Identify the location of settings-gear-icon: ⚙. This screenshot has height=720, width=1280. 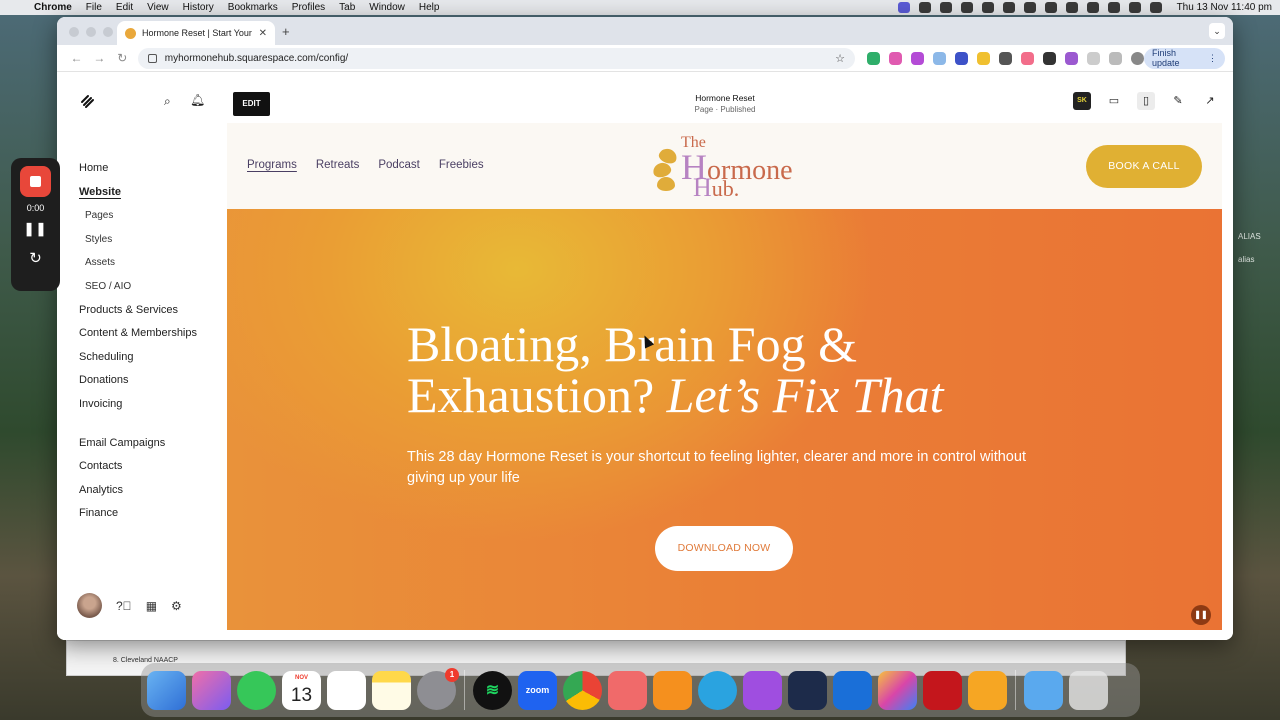
(176, 606).